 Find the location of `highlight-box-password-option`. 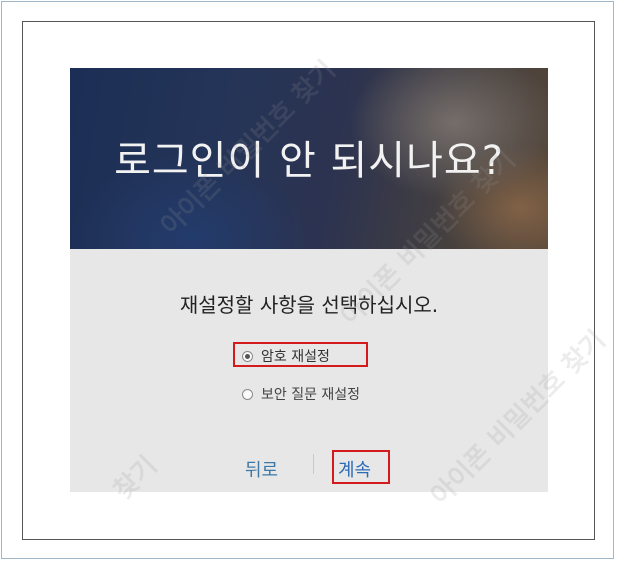

highlight-box-password-option is located at coordinates (300, 354).